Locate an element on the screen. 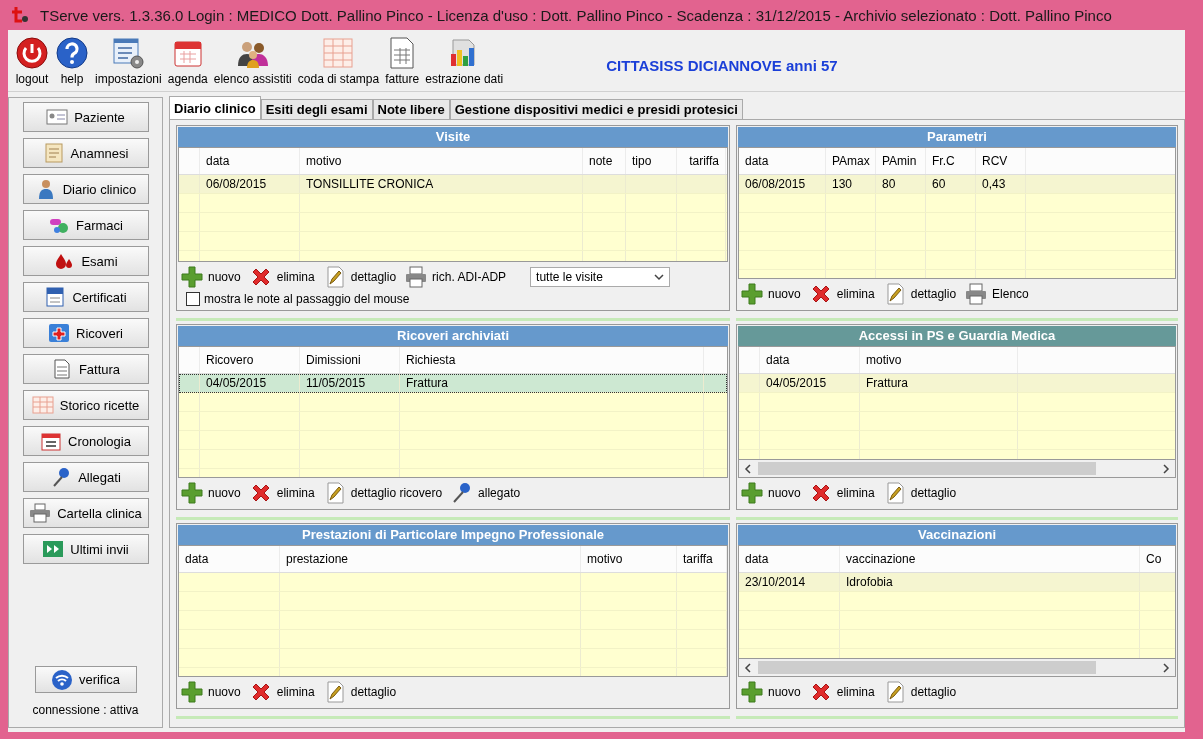 Image resolution: width=1203 pixels, height=739 pixels. sidebar-button: Diario clinico is located at coordinates (85, 189).